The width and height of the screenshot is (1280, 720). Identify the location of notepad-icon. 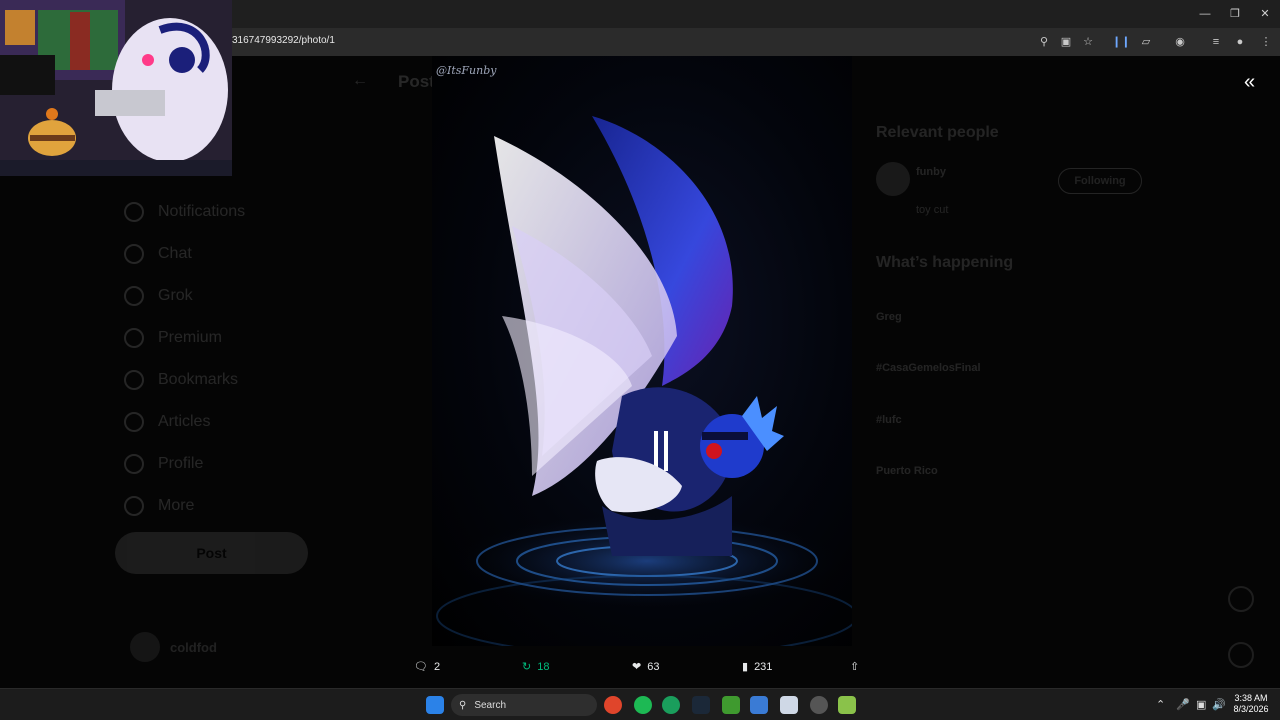
(789, 705).